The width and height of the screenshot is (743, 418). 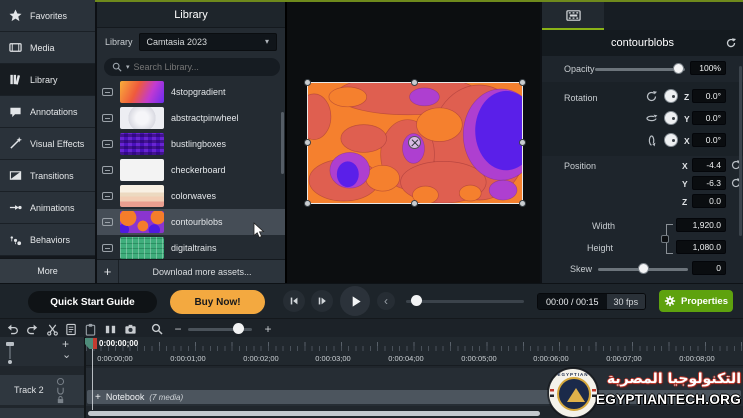 I want to click on library-item-checkerboard: checkerboard, so click(x=191, y=170).